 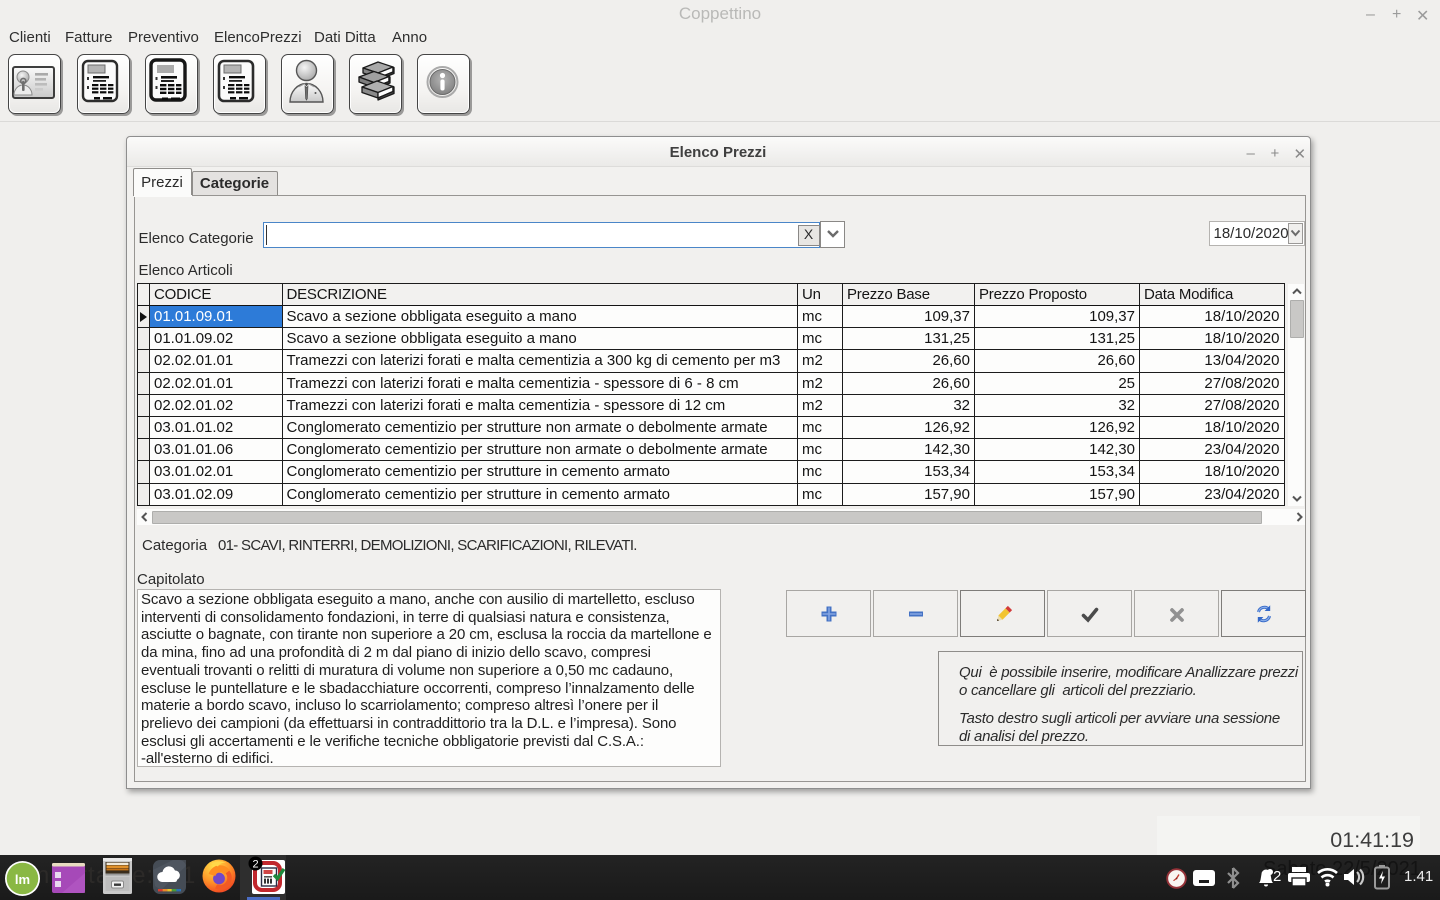 I want to click on svg-text: lm, so click(x=22, y=879).